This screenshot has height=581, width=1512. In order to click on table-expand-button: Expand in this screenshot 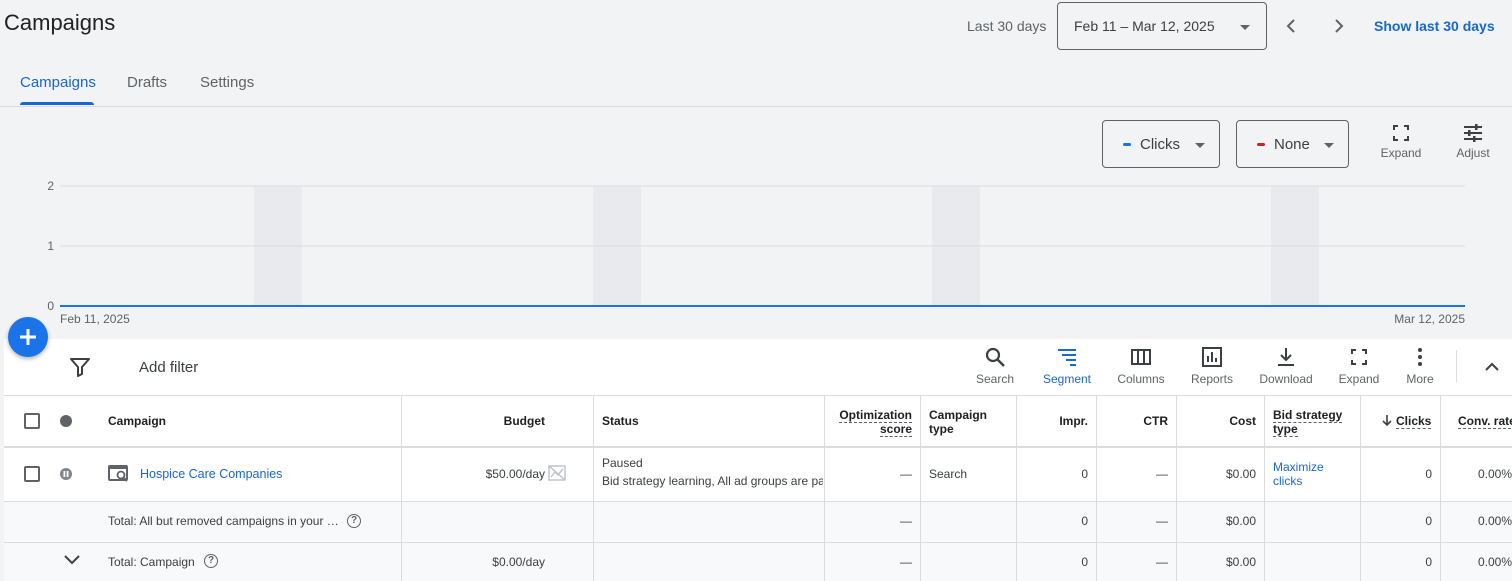, I will do `click(1359, 366)`.